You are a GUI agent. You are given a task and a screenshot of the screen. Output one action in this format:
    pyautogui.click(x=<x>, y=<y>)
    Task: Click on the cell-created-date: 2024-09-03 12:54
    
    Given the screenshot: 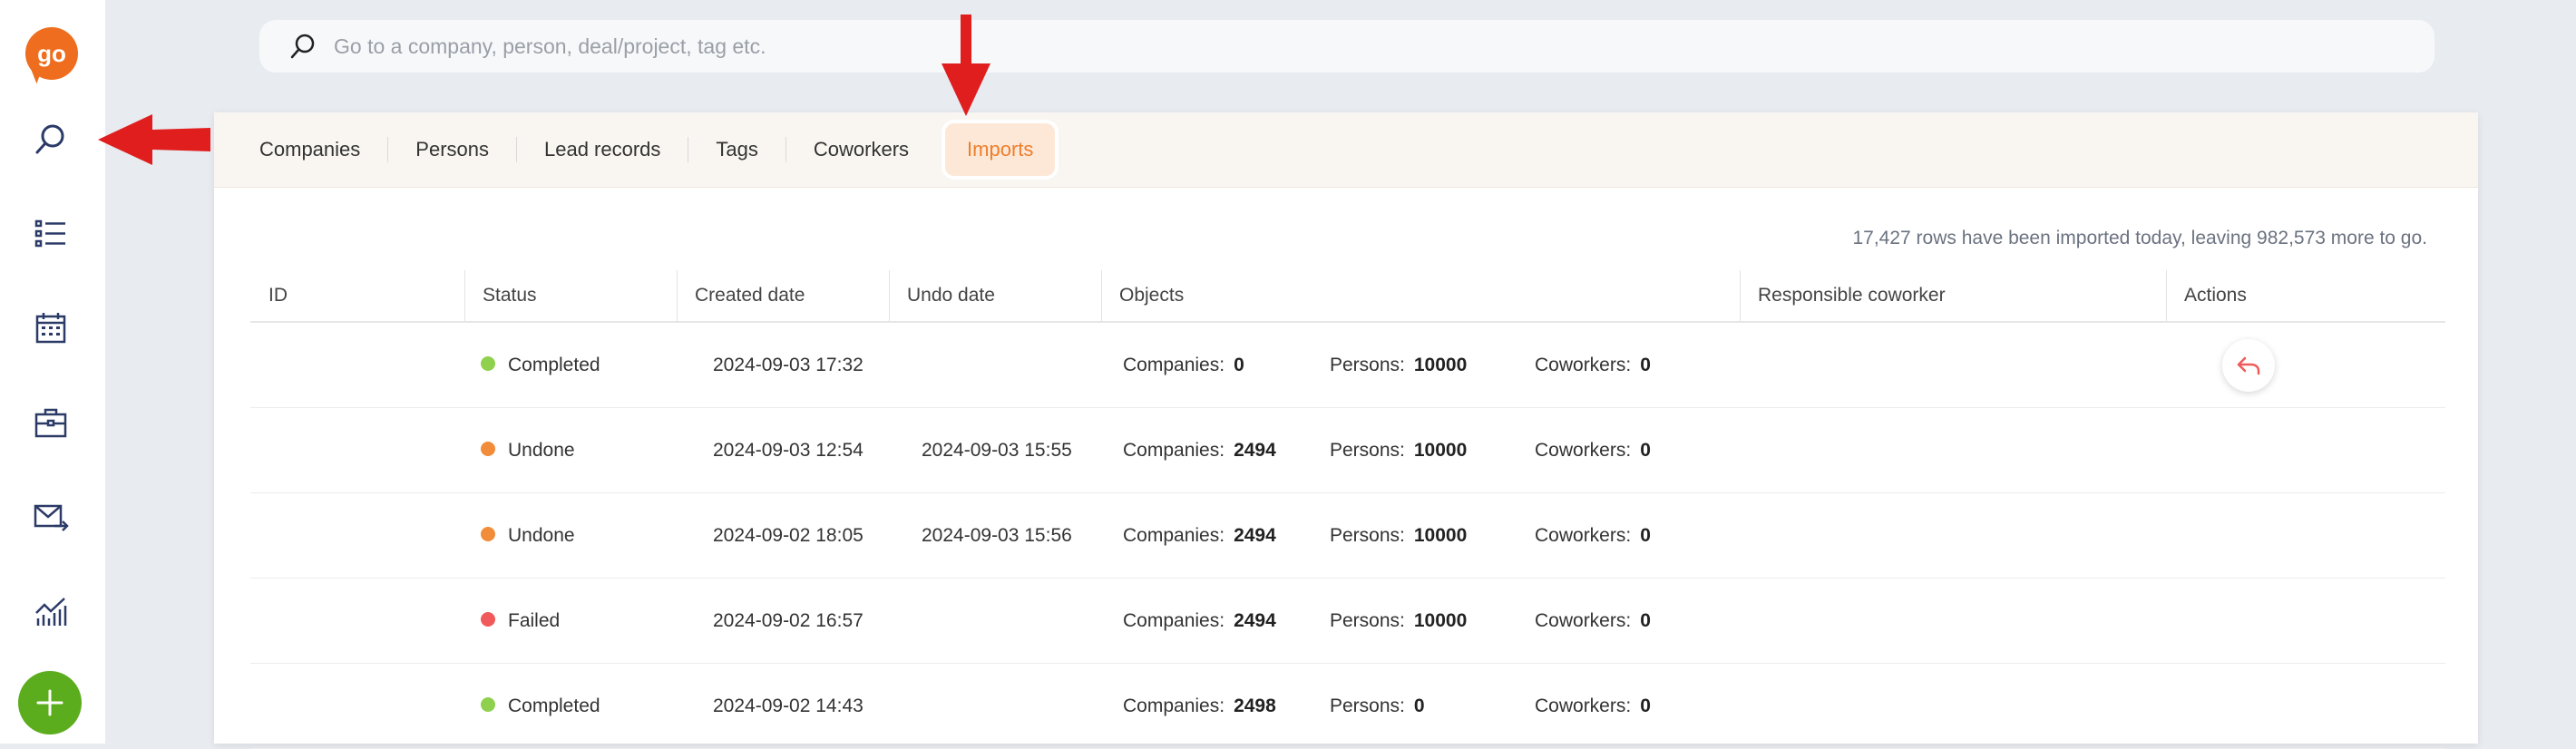 What is the action you would take?
    pyautogui.click(x=788, y=450)
    